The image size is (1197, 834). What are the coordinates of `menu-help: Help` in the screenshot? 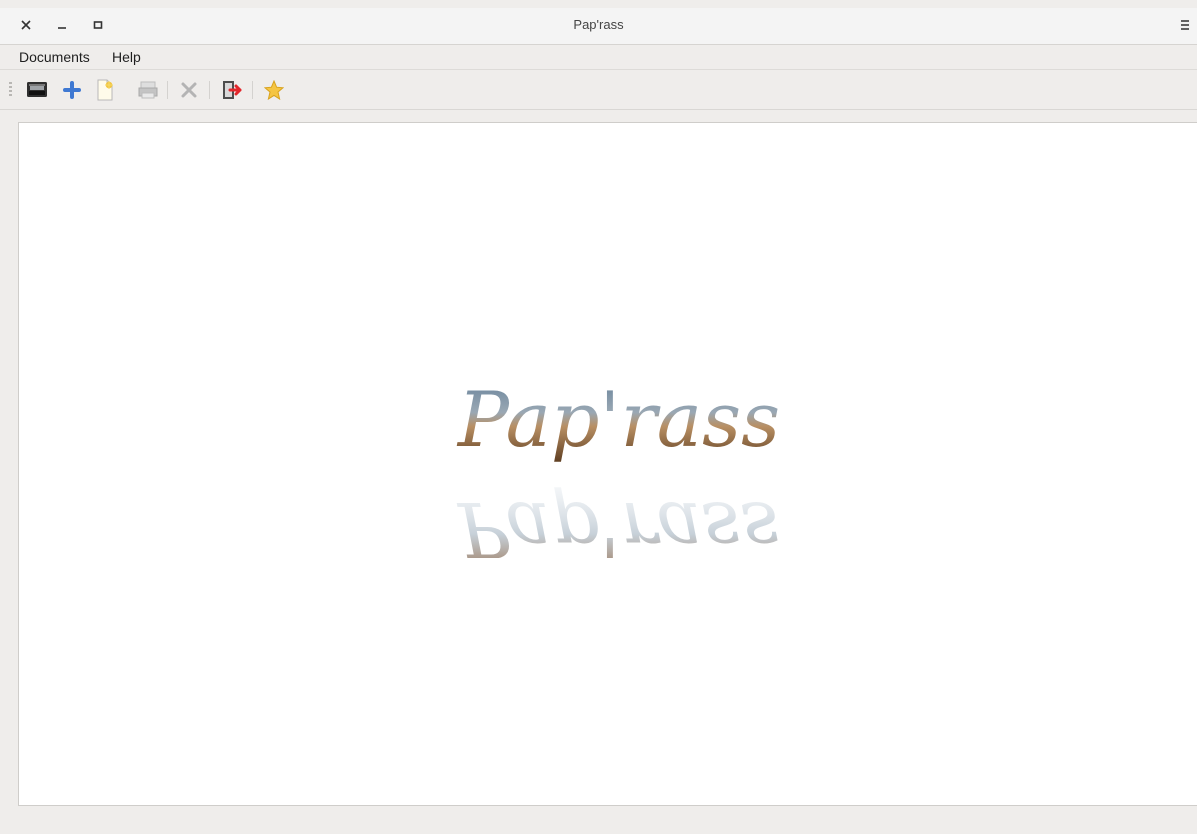 It's located at (126, 57).